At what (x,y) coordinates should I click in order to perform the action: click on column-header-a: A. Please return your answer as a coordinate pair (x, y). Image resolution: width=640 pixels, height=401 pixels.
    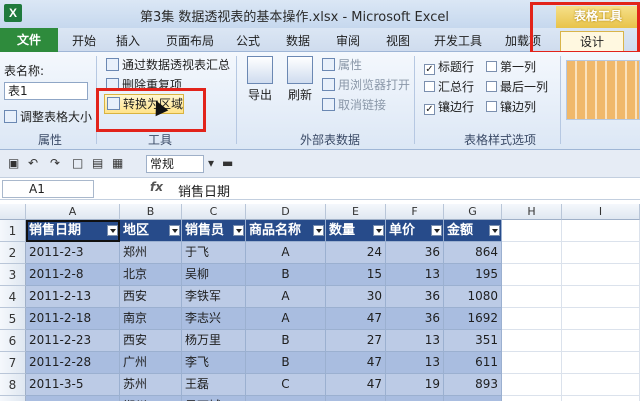
    Looking at the image, I should click on (73, 212).